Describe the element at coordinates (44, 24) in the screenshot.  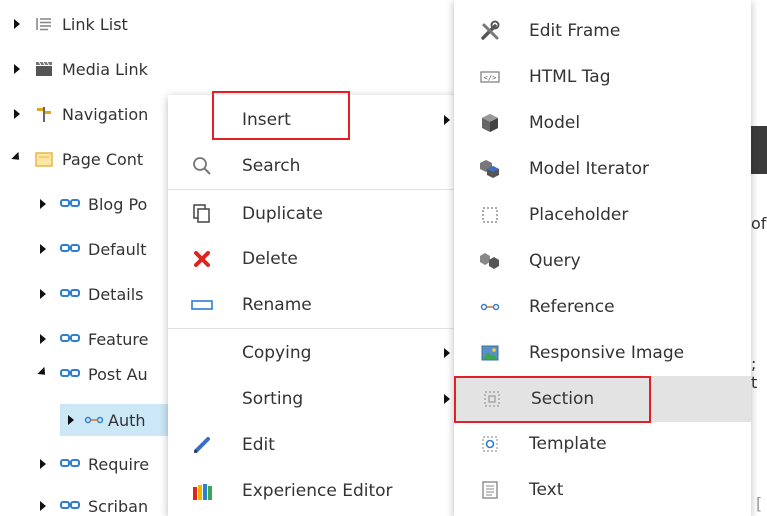
I see `list-icon` at that location.